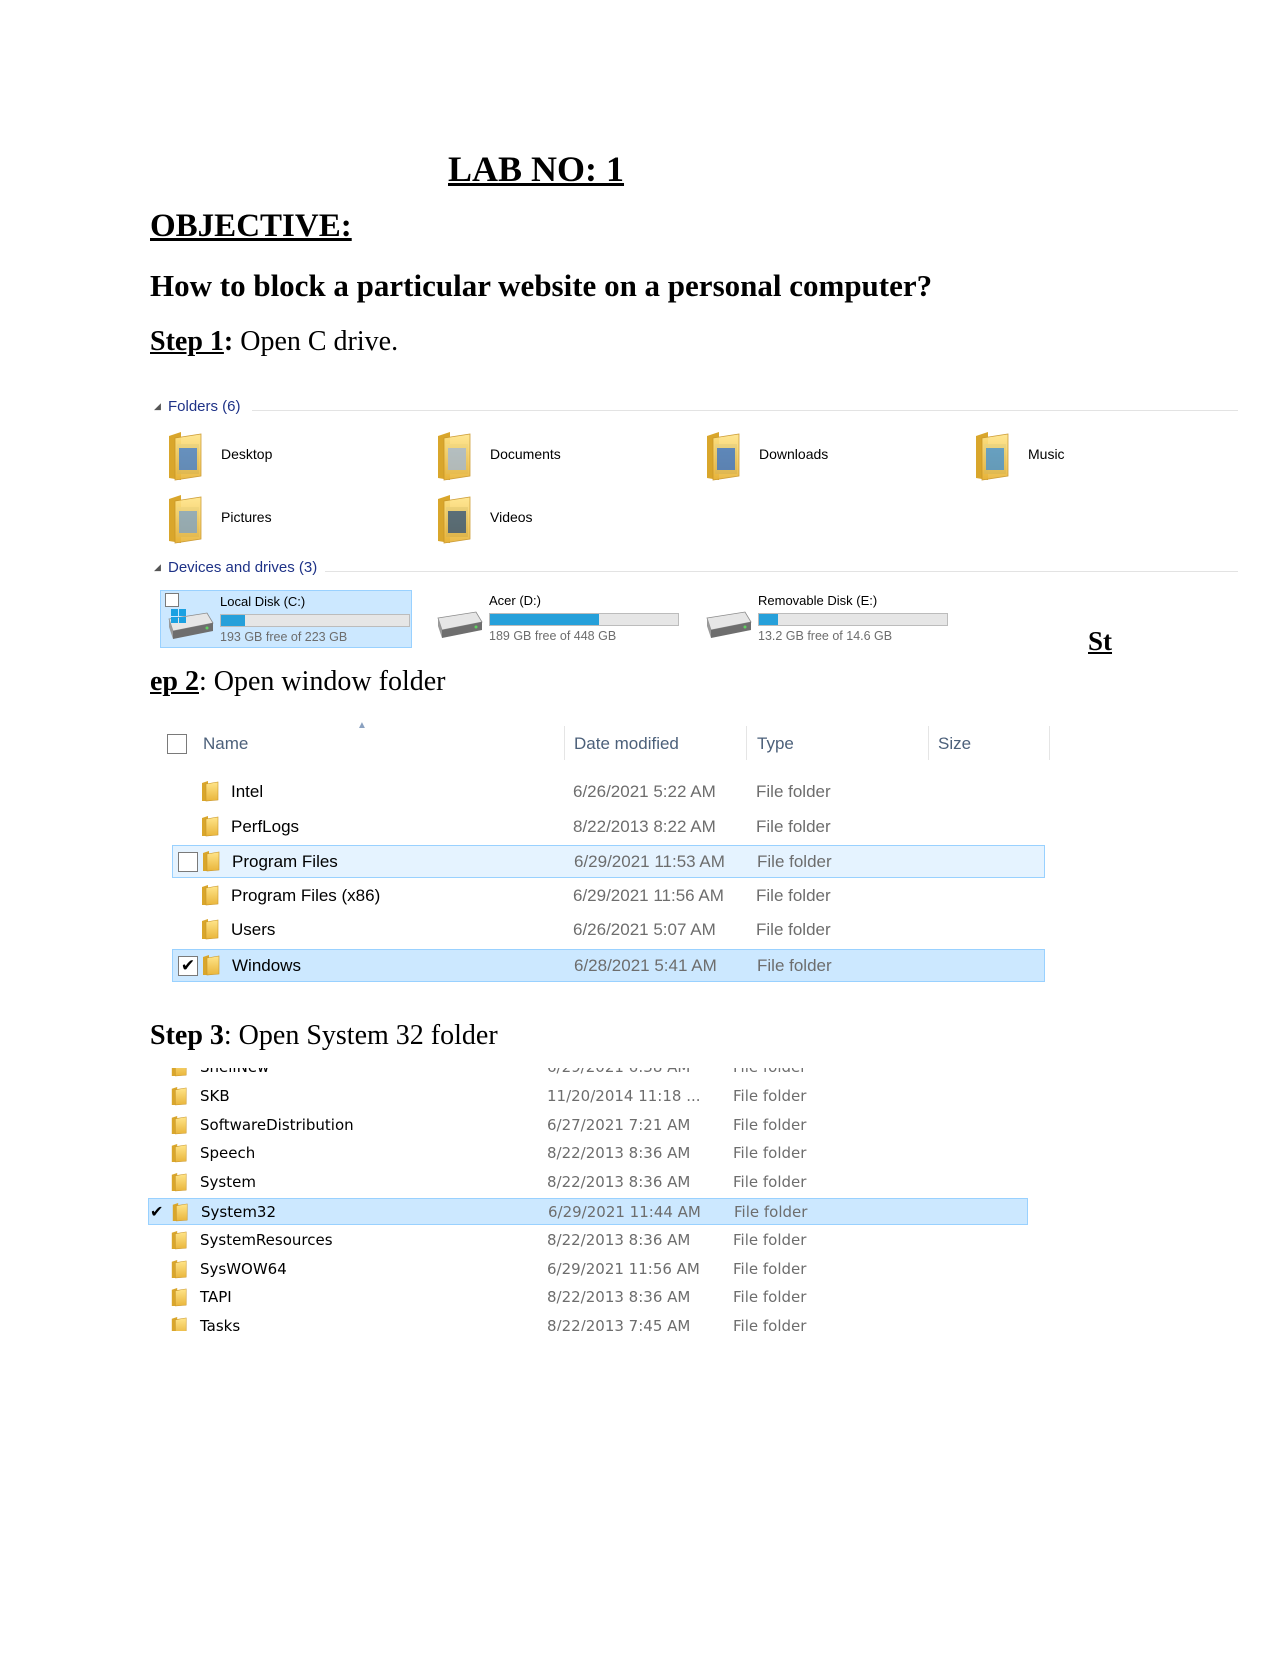  What do you see at coordinates (619, 1124) in the screenshot?
I see `file-date-modified: 6/27/2021 7:21 AM` at bounding box center [619, 1124].